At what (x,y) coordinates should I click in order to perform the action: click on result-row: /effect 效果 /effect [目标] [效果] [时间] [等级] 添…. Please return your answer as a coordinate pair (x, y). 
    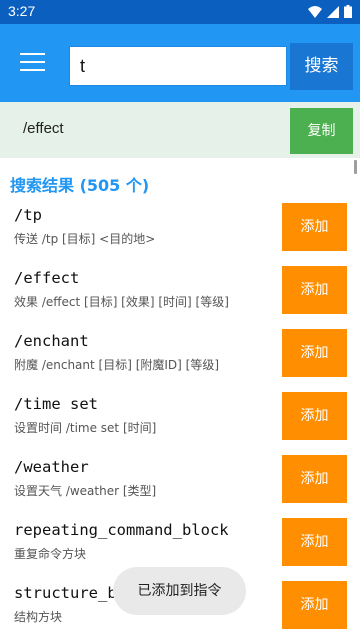
    Looking at the image, I should click on (180, 294).